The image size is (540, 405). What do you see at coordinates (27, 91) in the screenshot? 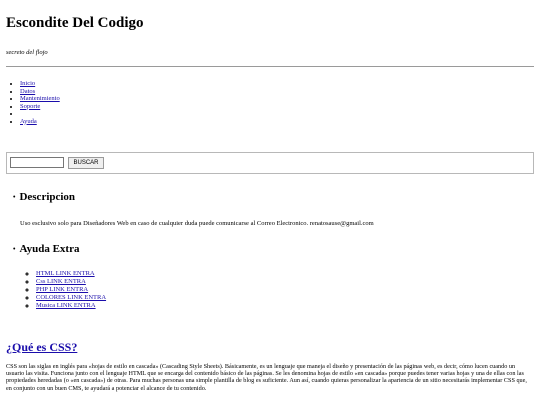
I see `menu-link-datos: Datos` at bounding box center [27, 91].